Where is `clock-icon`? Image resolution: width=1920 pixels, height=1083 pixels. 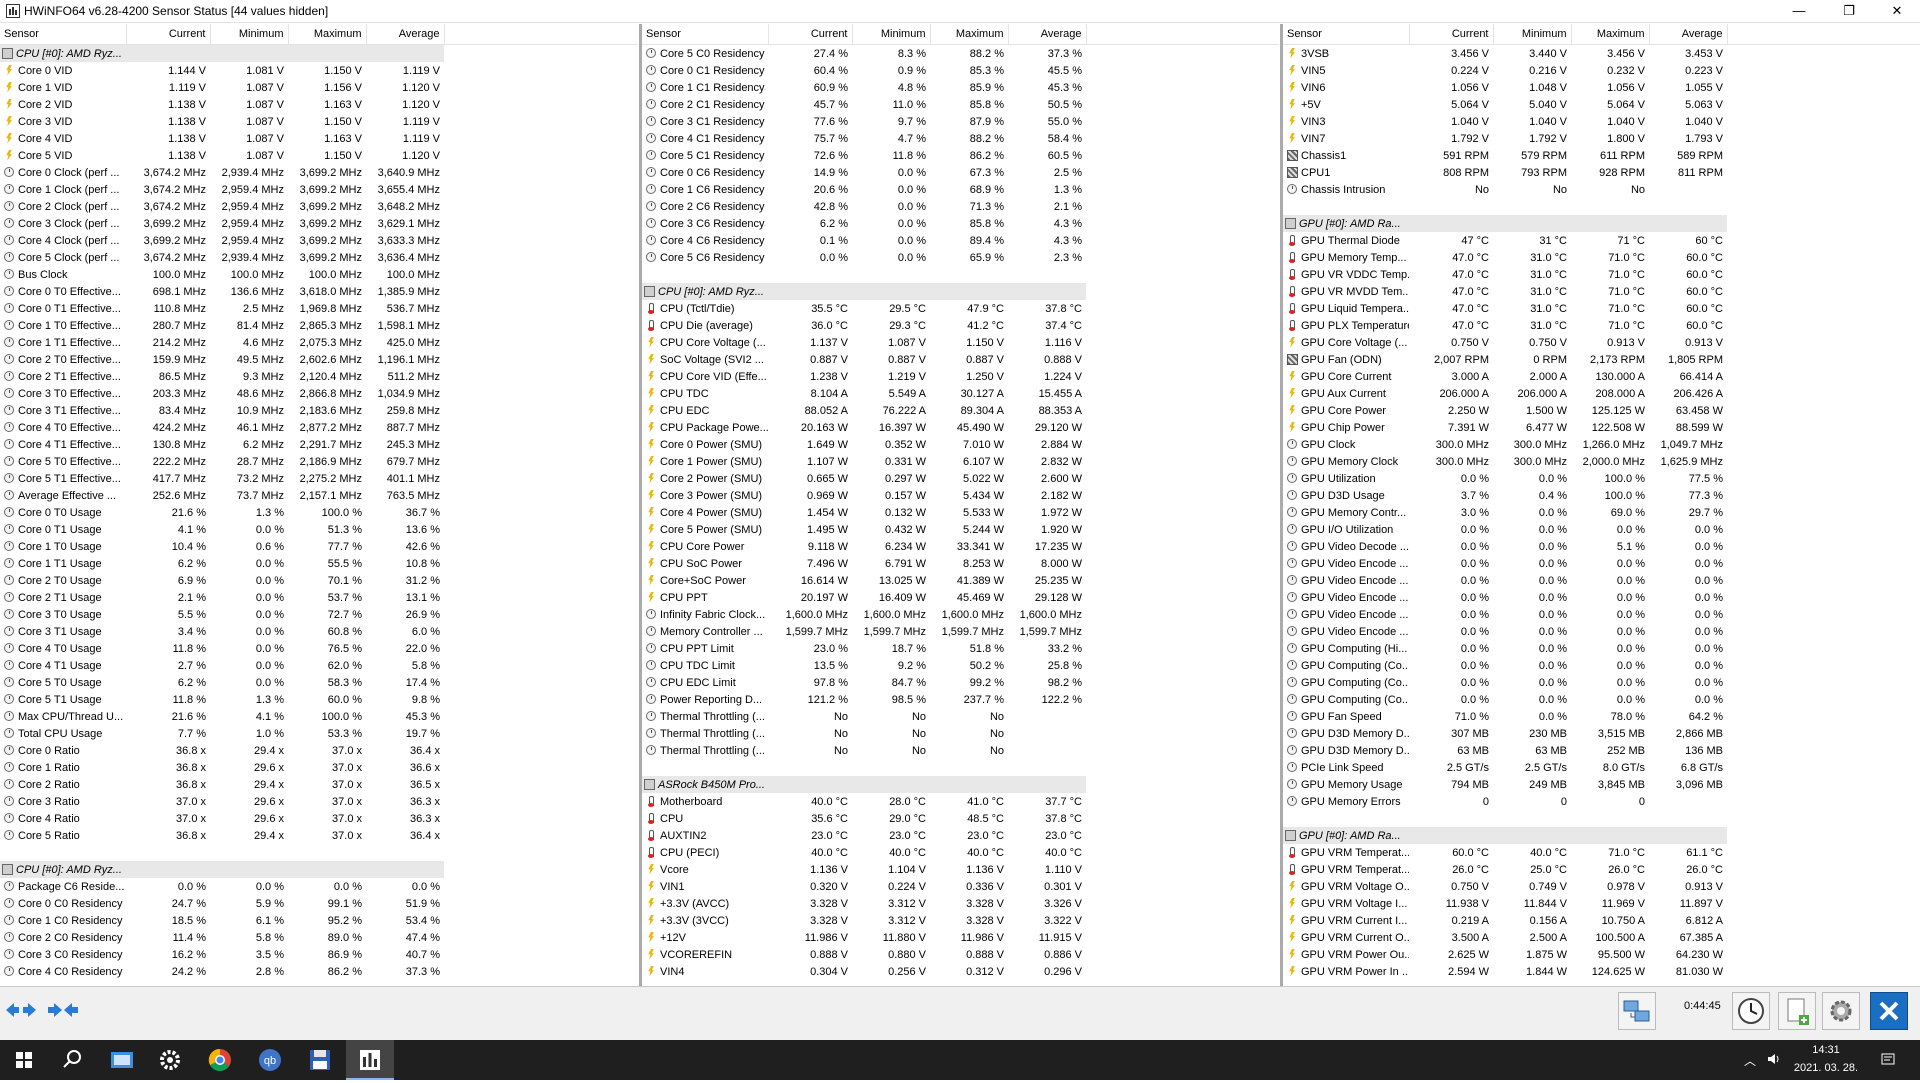
clock-icon is located at coordinates (1751, 1011).